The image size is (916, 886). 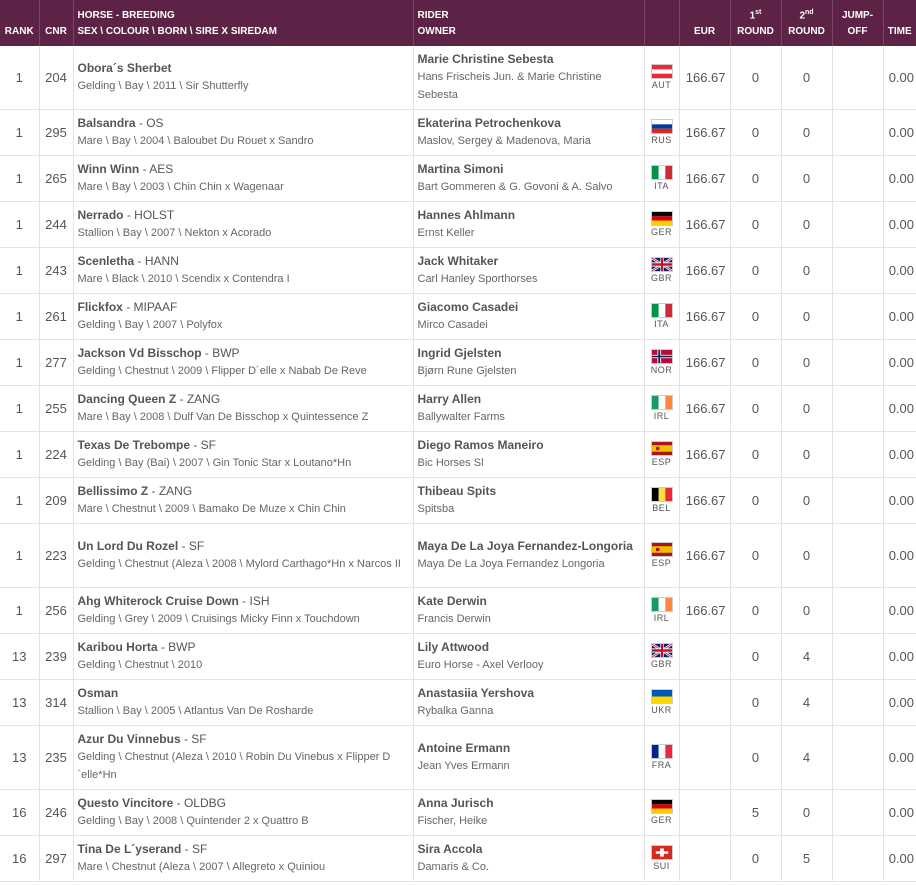 I want to click on rider-name: Kate Derwin, so click(x=529, y=601).